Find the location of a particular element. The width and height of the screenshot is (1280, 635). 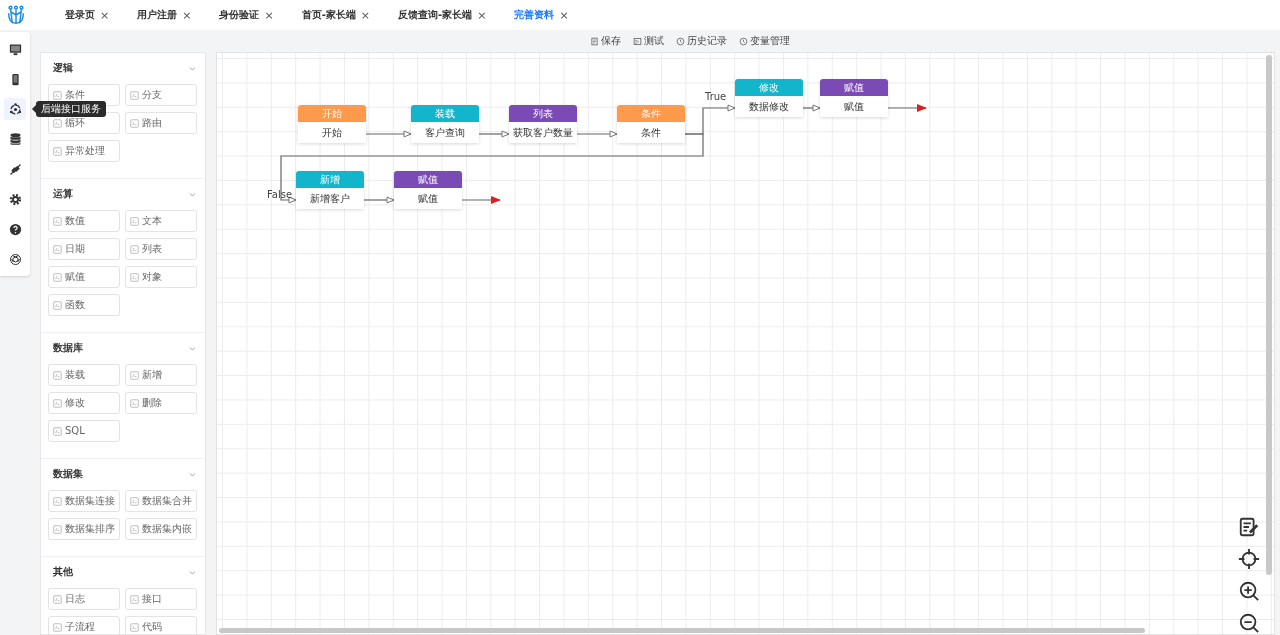

node-header: 修改 is located at coordinates (769, 87).